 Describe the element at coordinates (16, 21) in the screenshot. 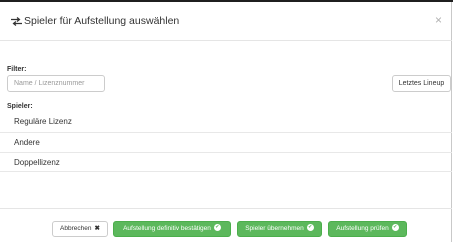

I see `transfer-arrows-icon` at that location.